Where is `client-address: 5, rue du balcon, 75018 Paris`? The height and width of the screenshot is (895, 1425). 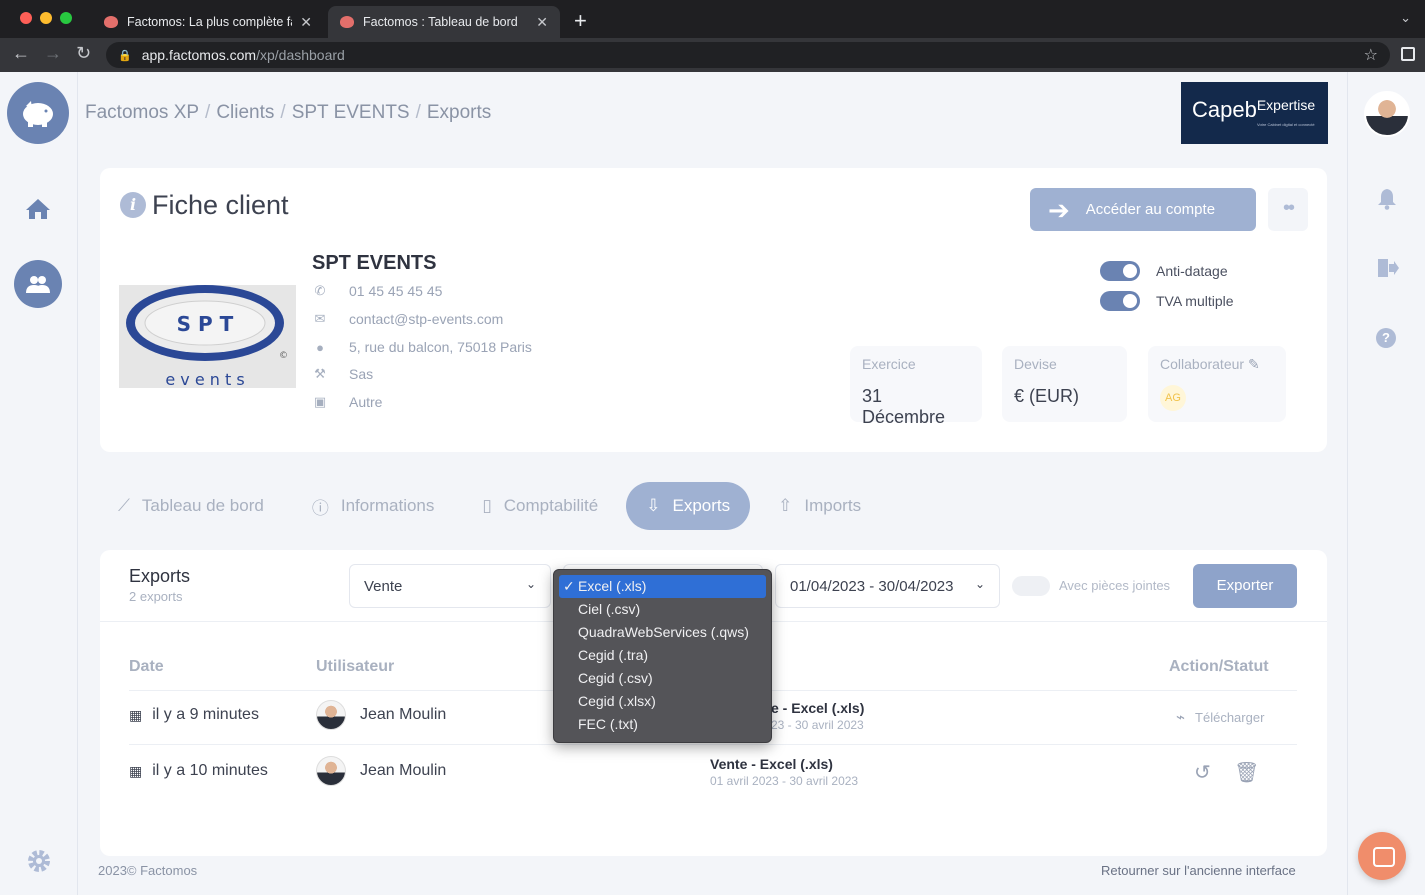
client-address: 5, rue du balcon, 75018 Paris is located at coordinates (440, 347).